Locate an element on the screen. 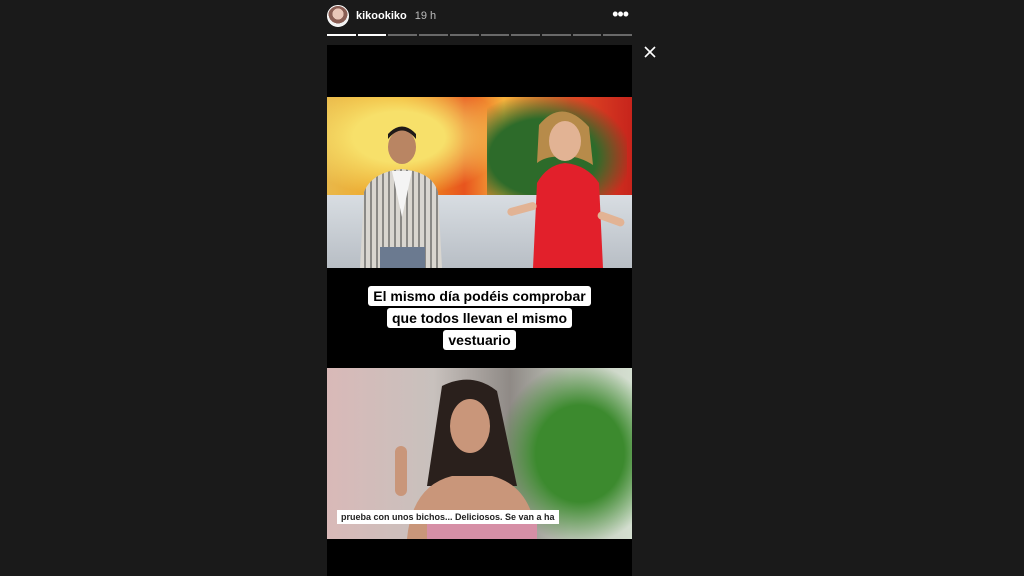 This screenshot has height=576, width=1024. caption-line: vestuario is located at coordinates (479, 340).